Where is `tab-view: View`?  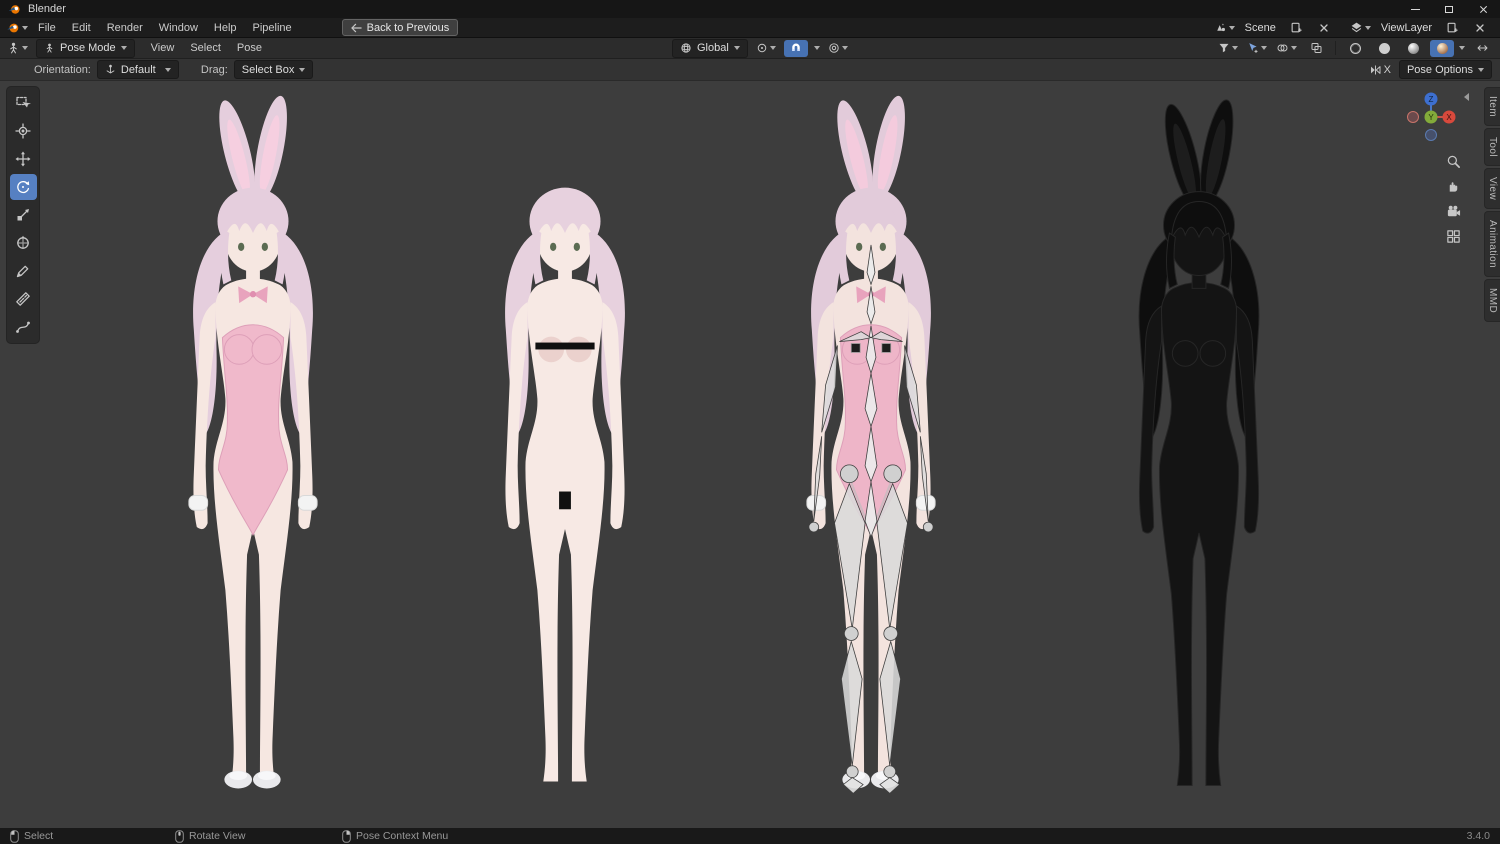
tab-view: View is located at coordinates (1492, 189).